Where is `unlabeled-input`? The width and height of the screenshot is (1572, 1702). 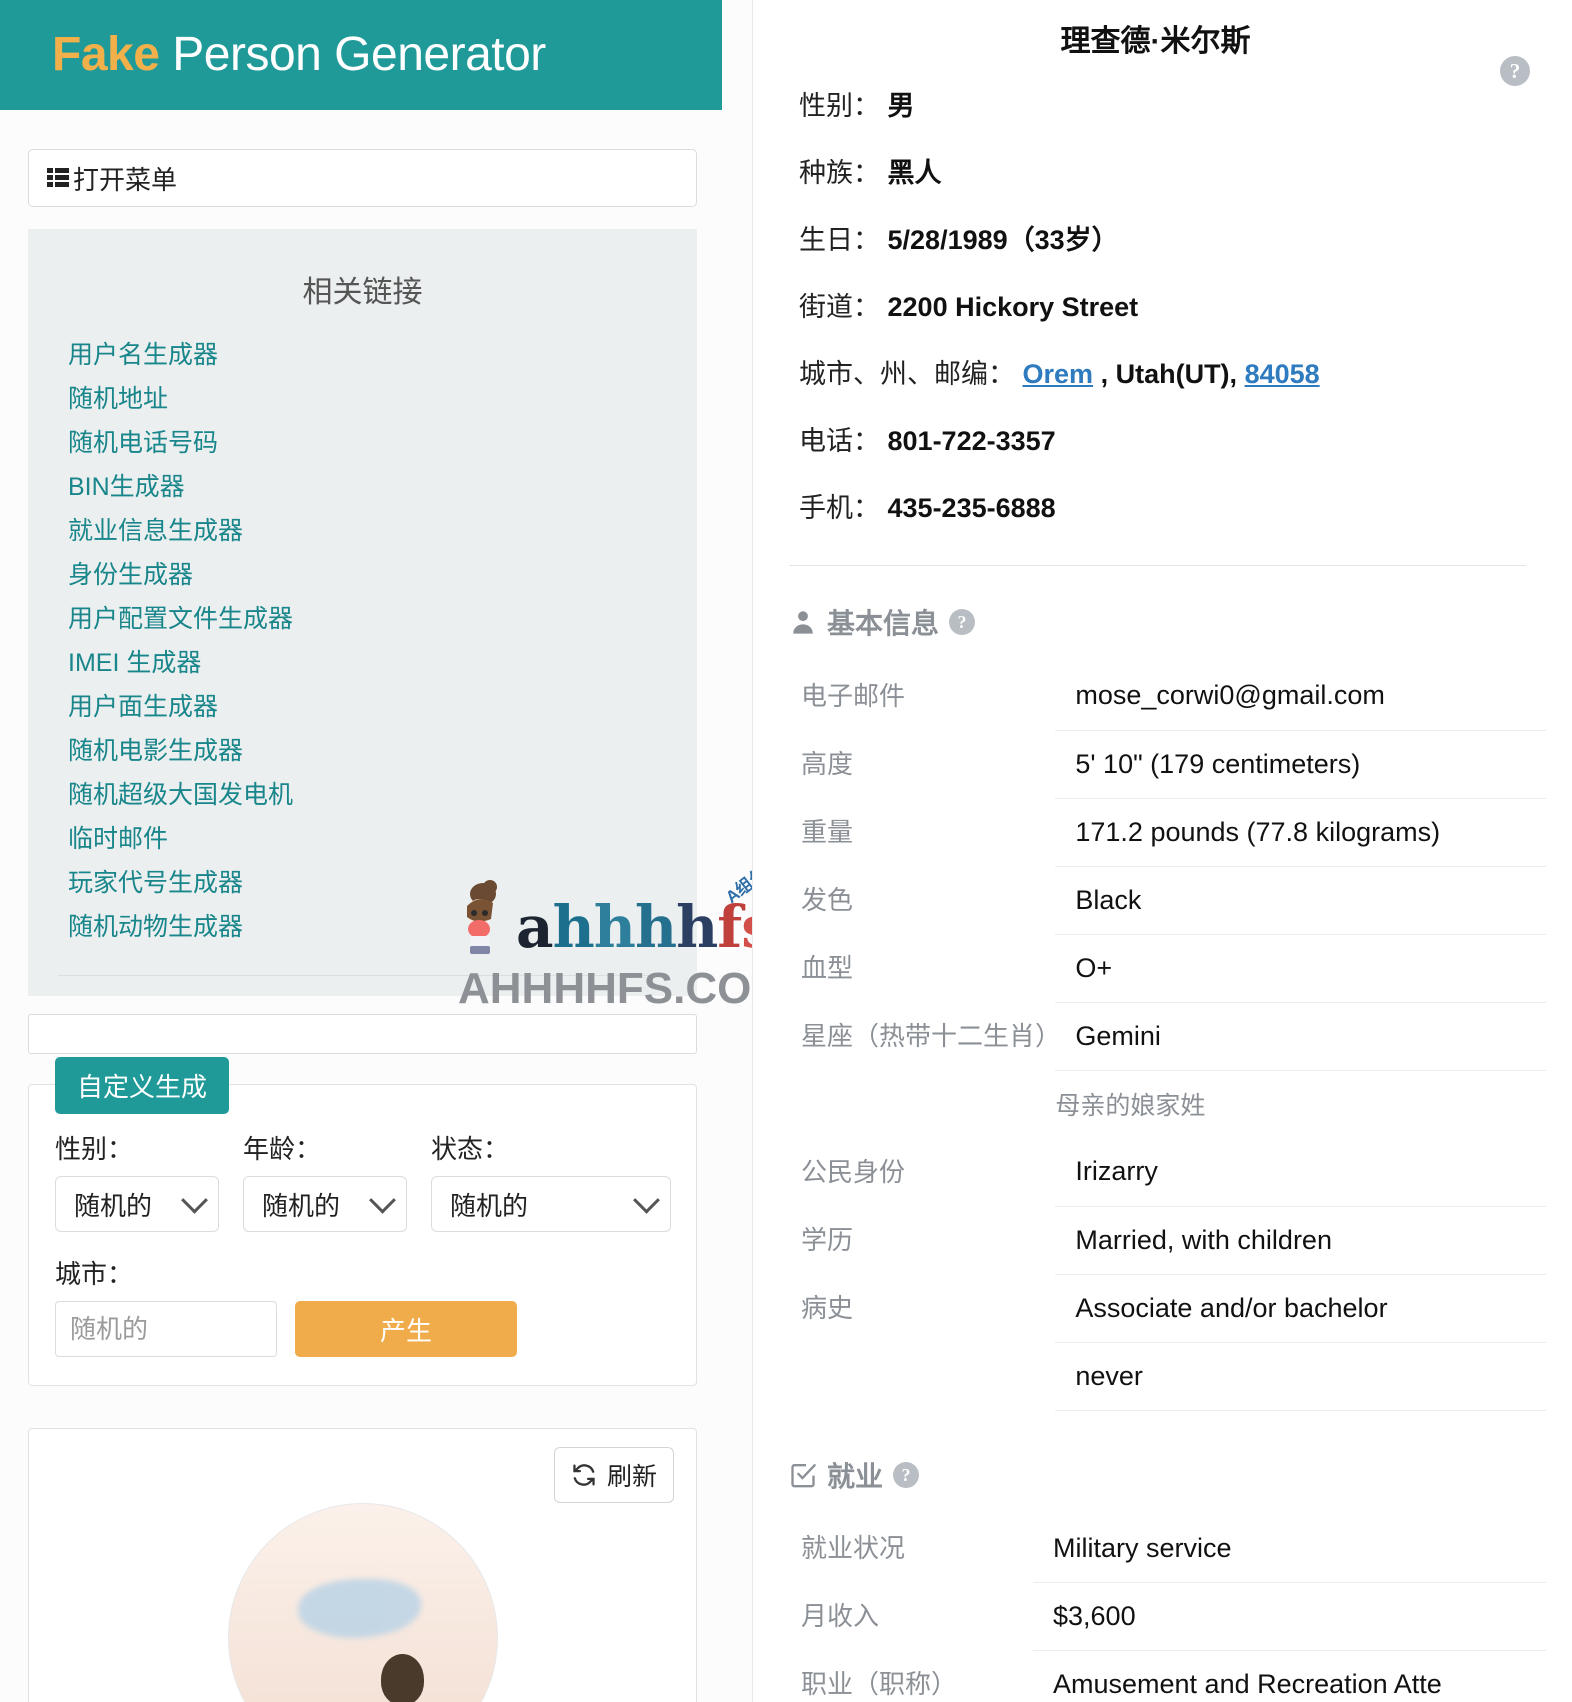
unlabeled-input is located at coordinates (362, 1034).